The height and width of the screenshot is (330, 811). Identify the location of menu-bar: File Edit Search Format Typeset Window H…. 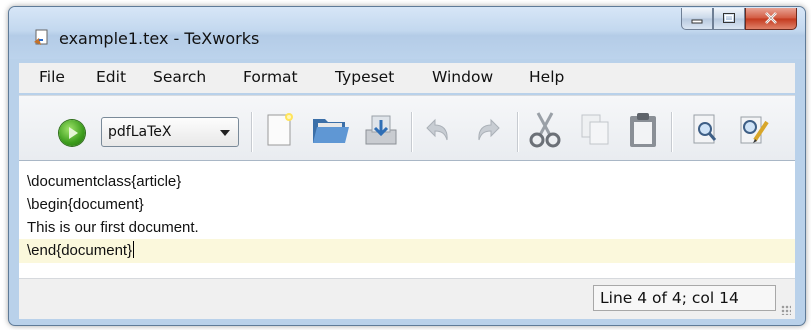
(407, 78).